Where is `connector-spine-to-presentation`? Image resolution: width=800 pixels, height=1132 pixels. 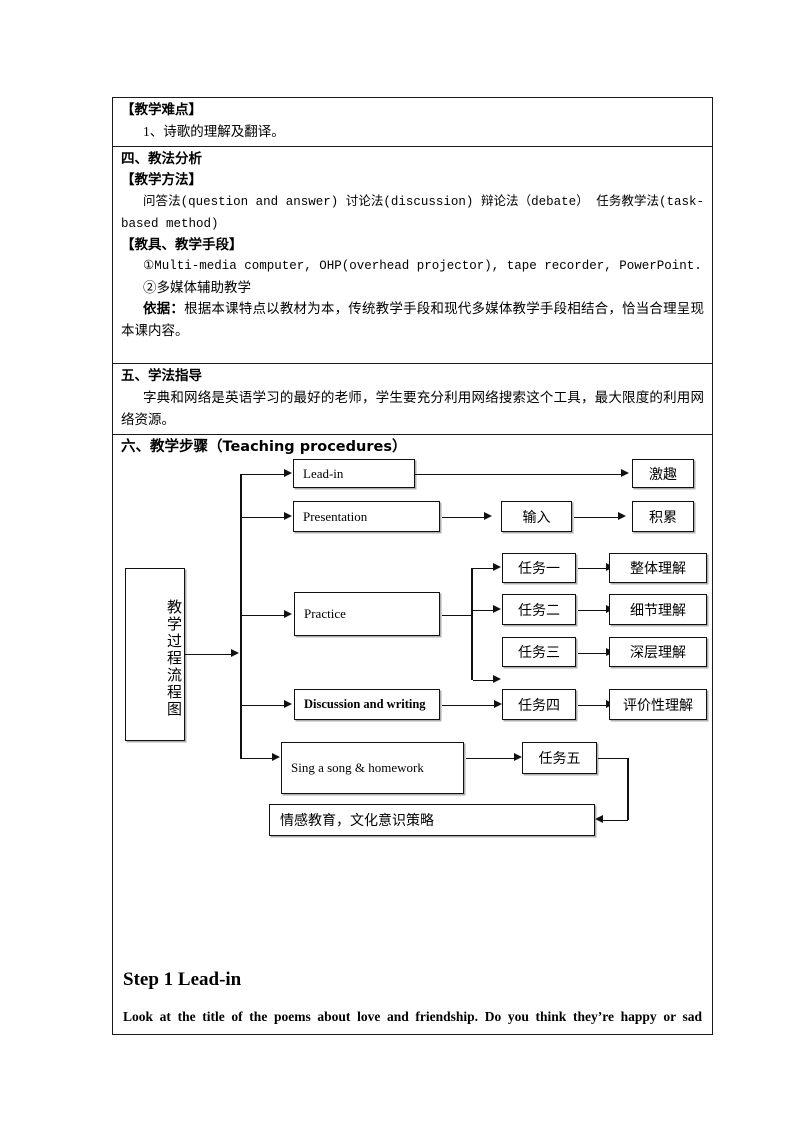 connector-spine-to-presentation is located at coordinates (264, 517).